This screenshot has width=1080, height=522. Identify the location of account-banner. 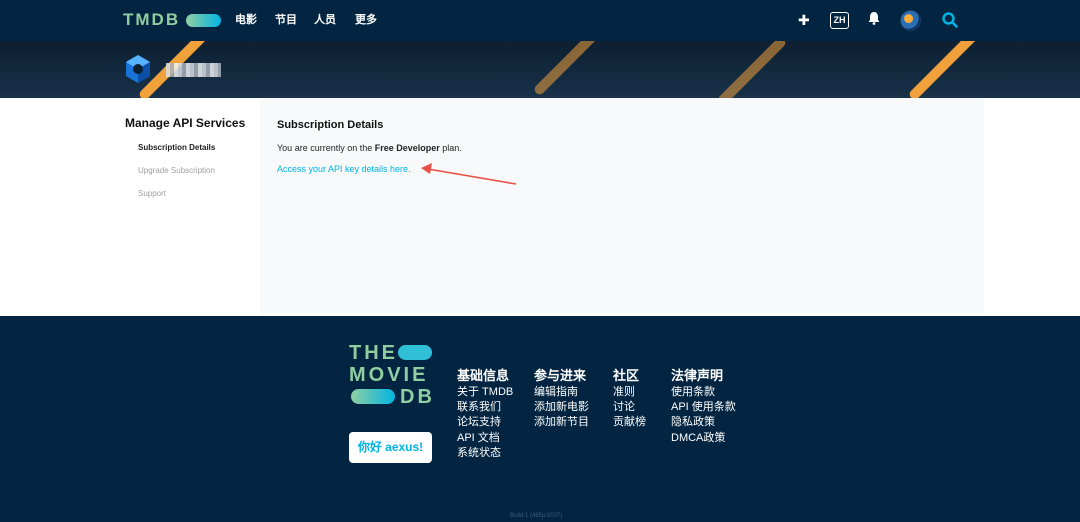
(540, 69).